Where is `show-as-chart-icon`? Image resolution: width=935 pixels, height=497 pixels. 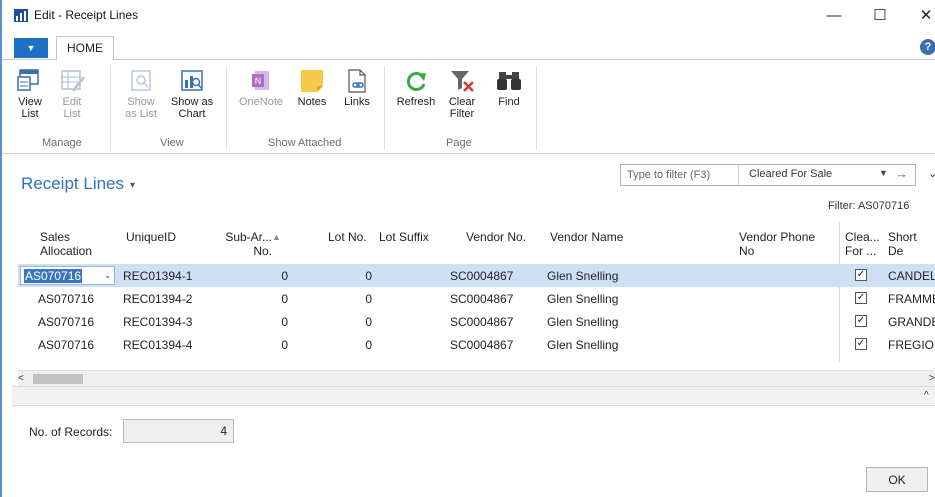
show-as-chart-icon is located at coordinates (192, 80).